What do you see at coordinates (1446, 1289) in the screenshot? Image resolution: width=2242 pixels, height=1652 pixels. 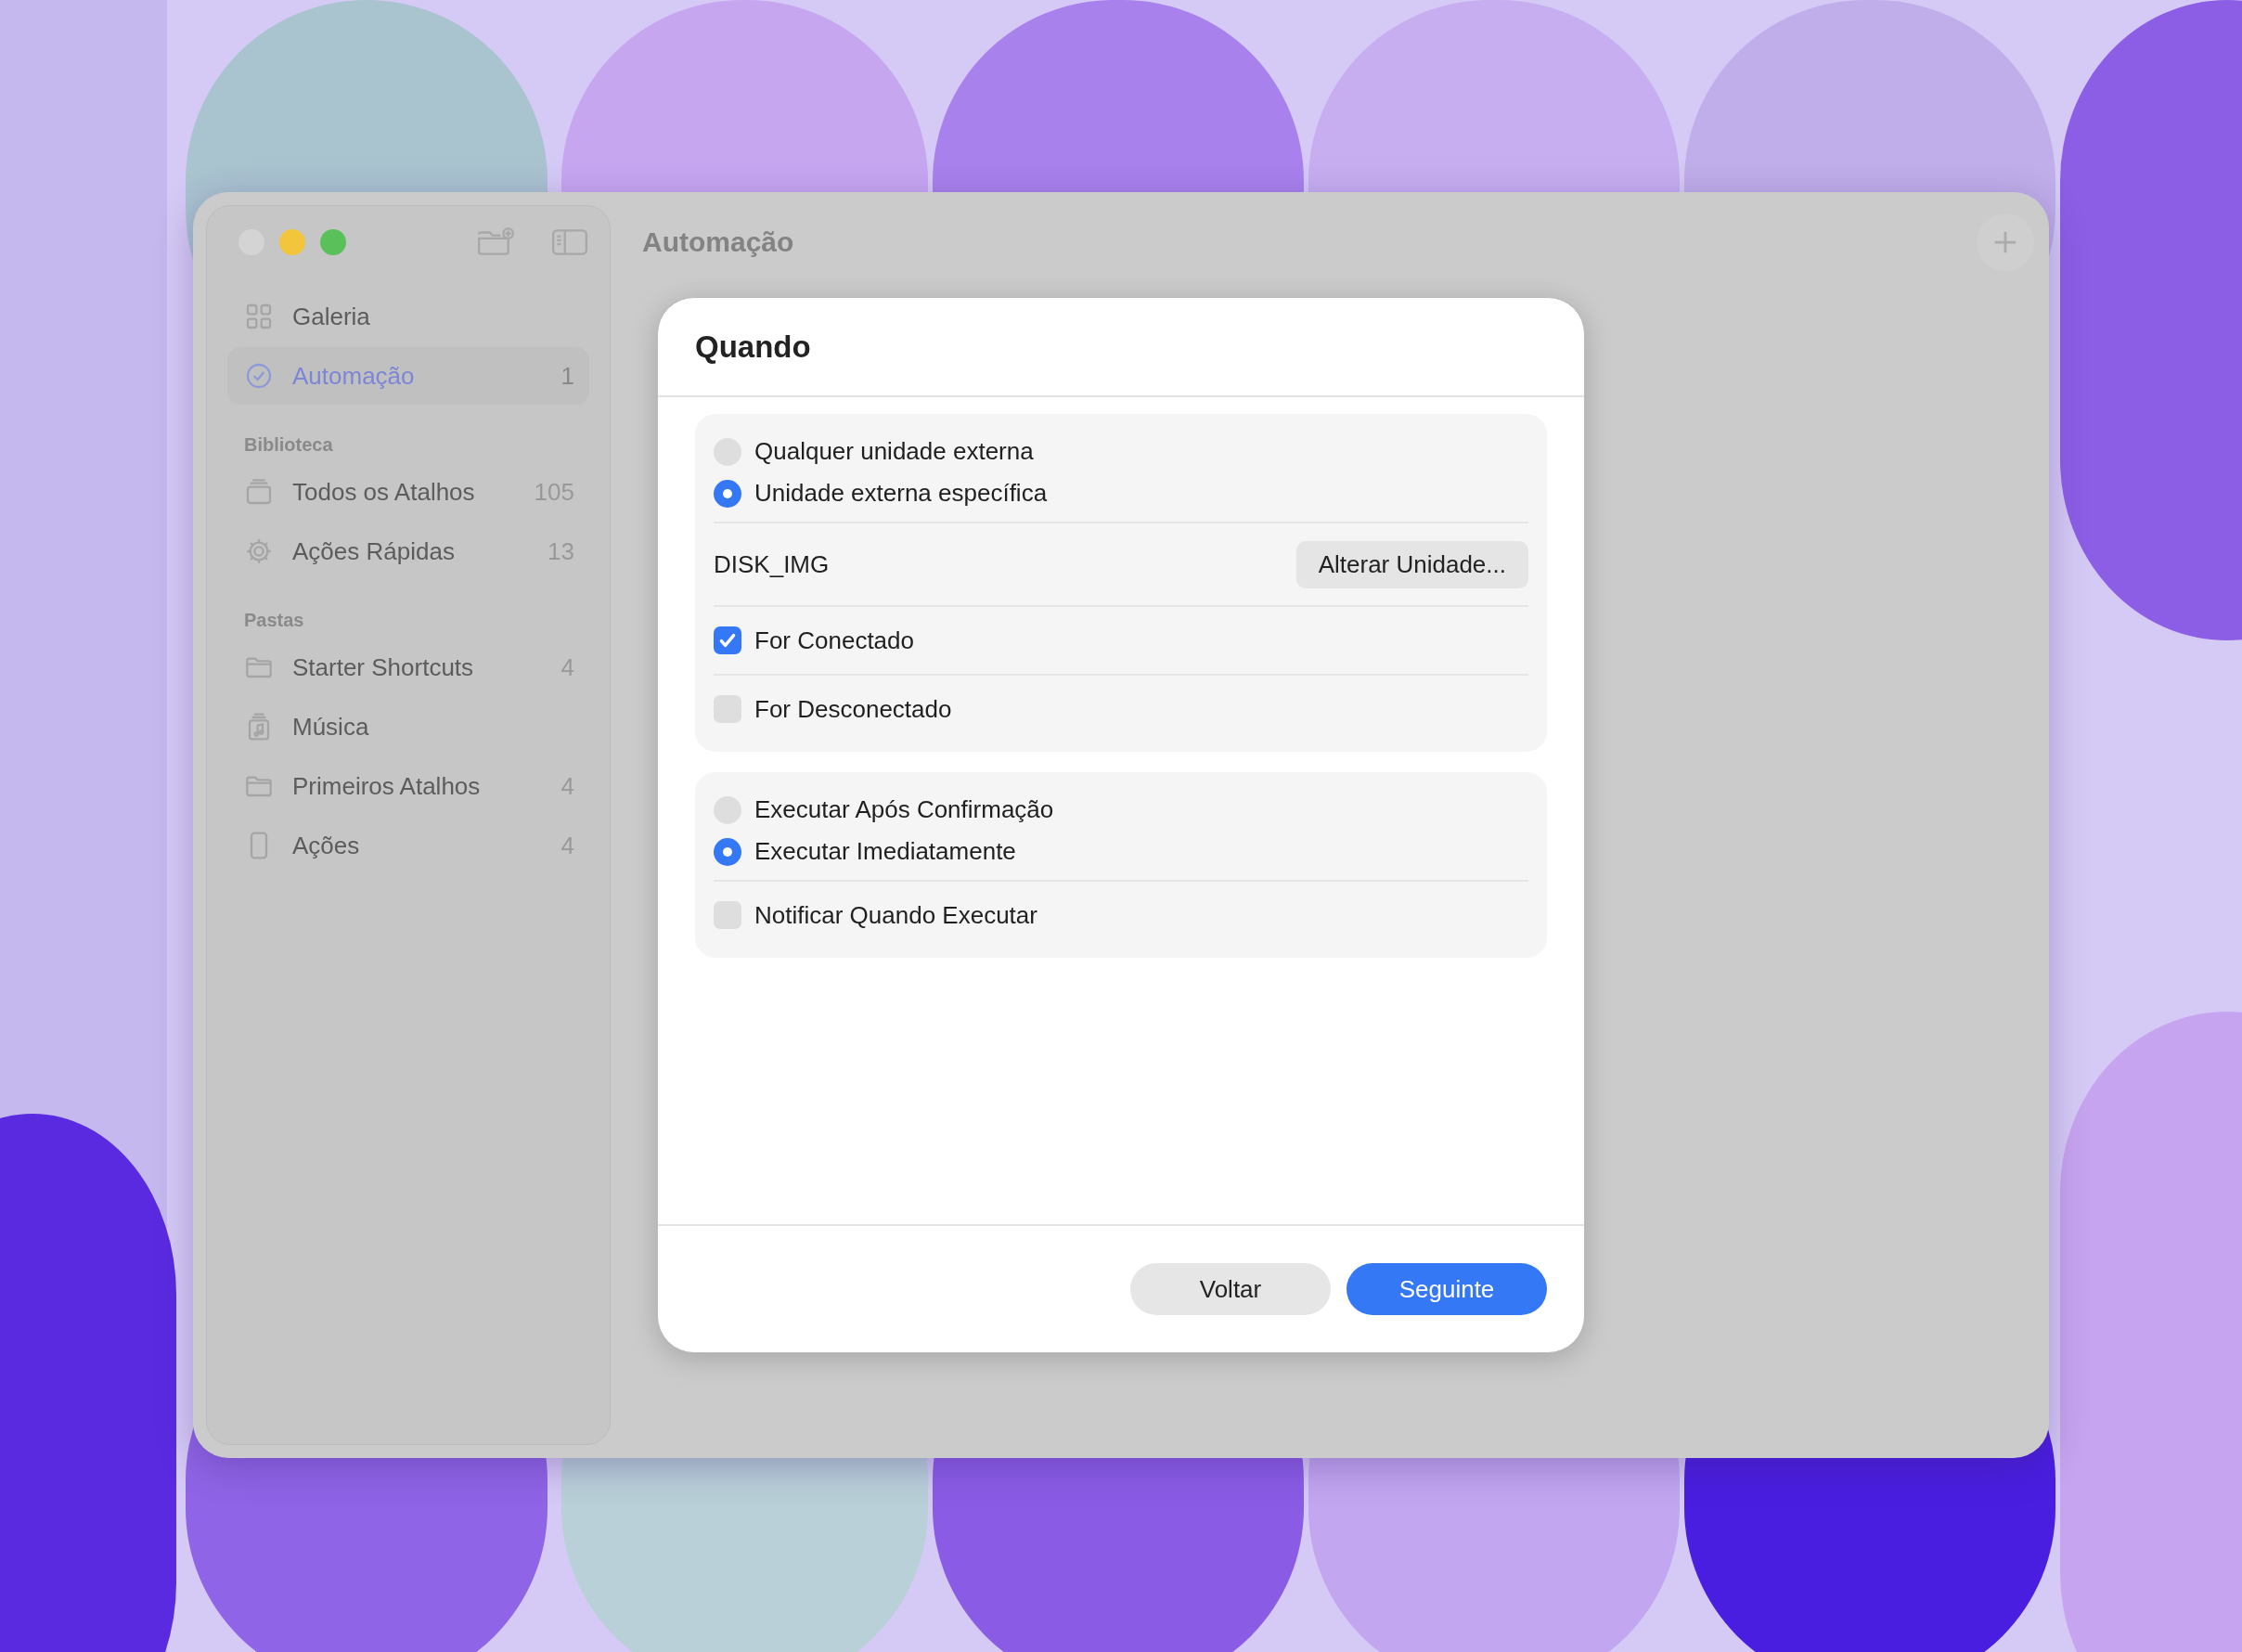 I see `next-button: Seguinte` at bounding box center [1446, 1289].